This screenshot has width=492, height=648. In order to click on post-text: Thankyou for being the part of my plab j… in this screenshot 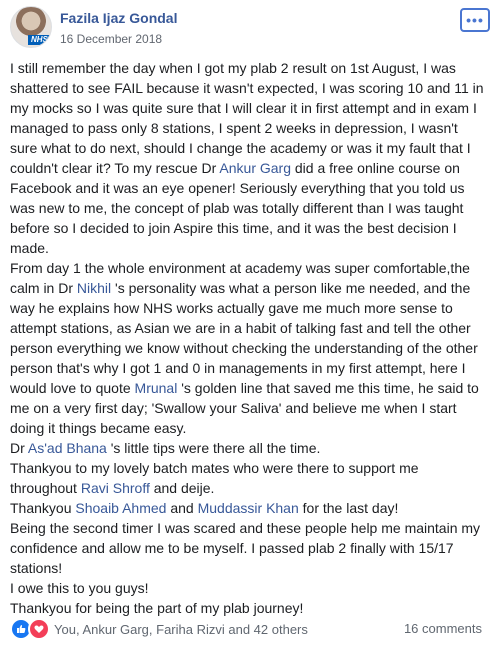, I will do `click(157, 608)`.